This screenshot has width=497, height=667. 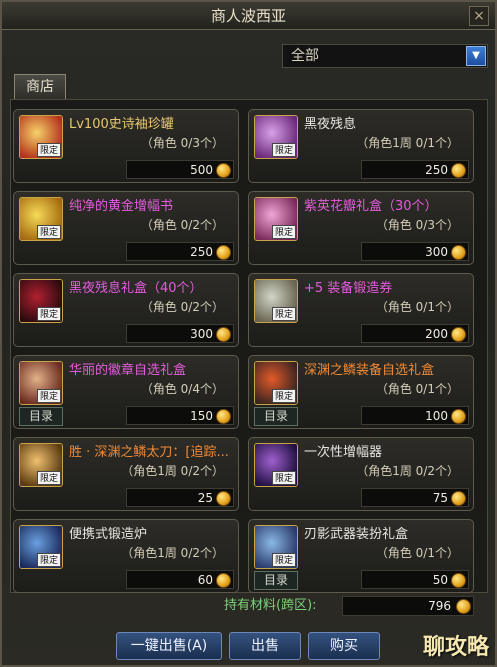 What do you see at coordinates (361, 392) in the screenshot?
I see `item-card: 限定目录 深渊之鳞装备自选礼盒 （角色 0/1个） 100` at bounding box center [361, 392].